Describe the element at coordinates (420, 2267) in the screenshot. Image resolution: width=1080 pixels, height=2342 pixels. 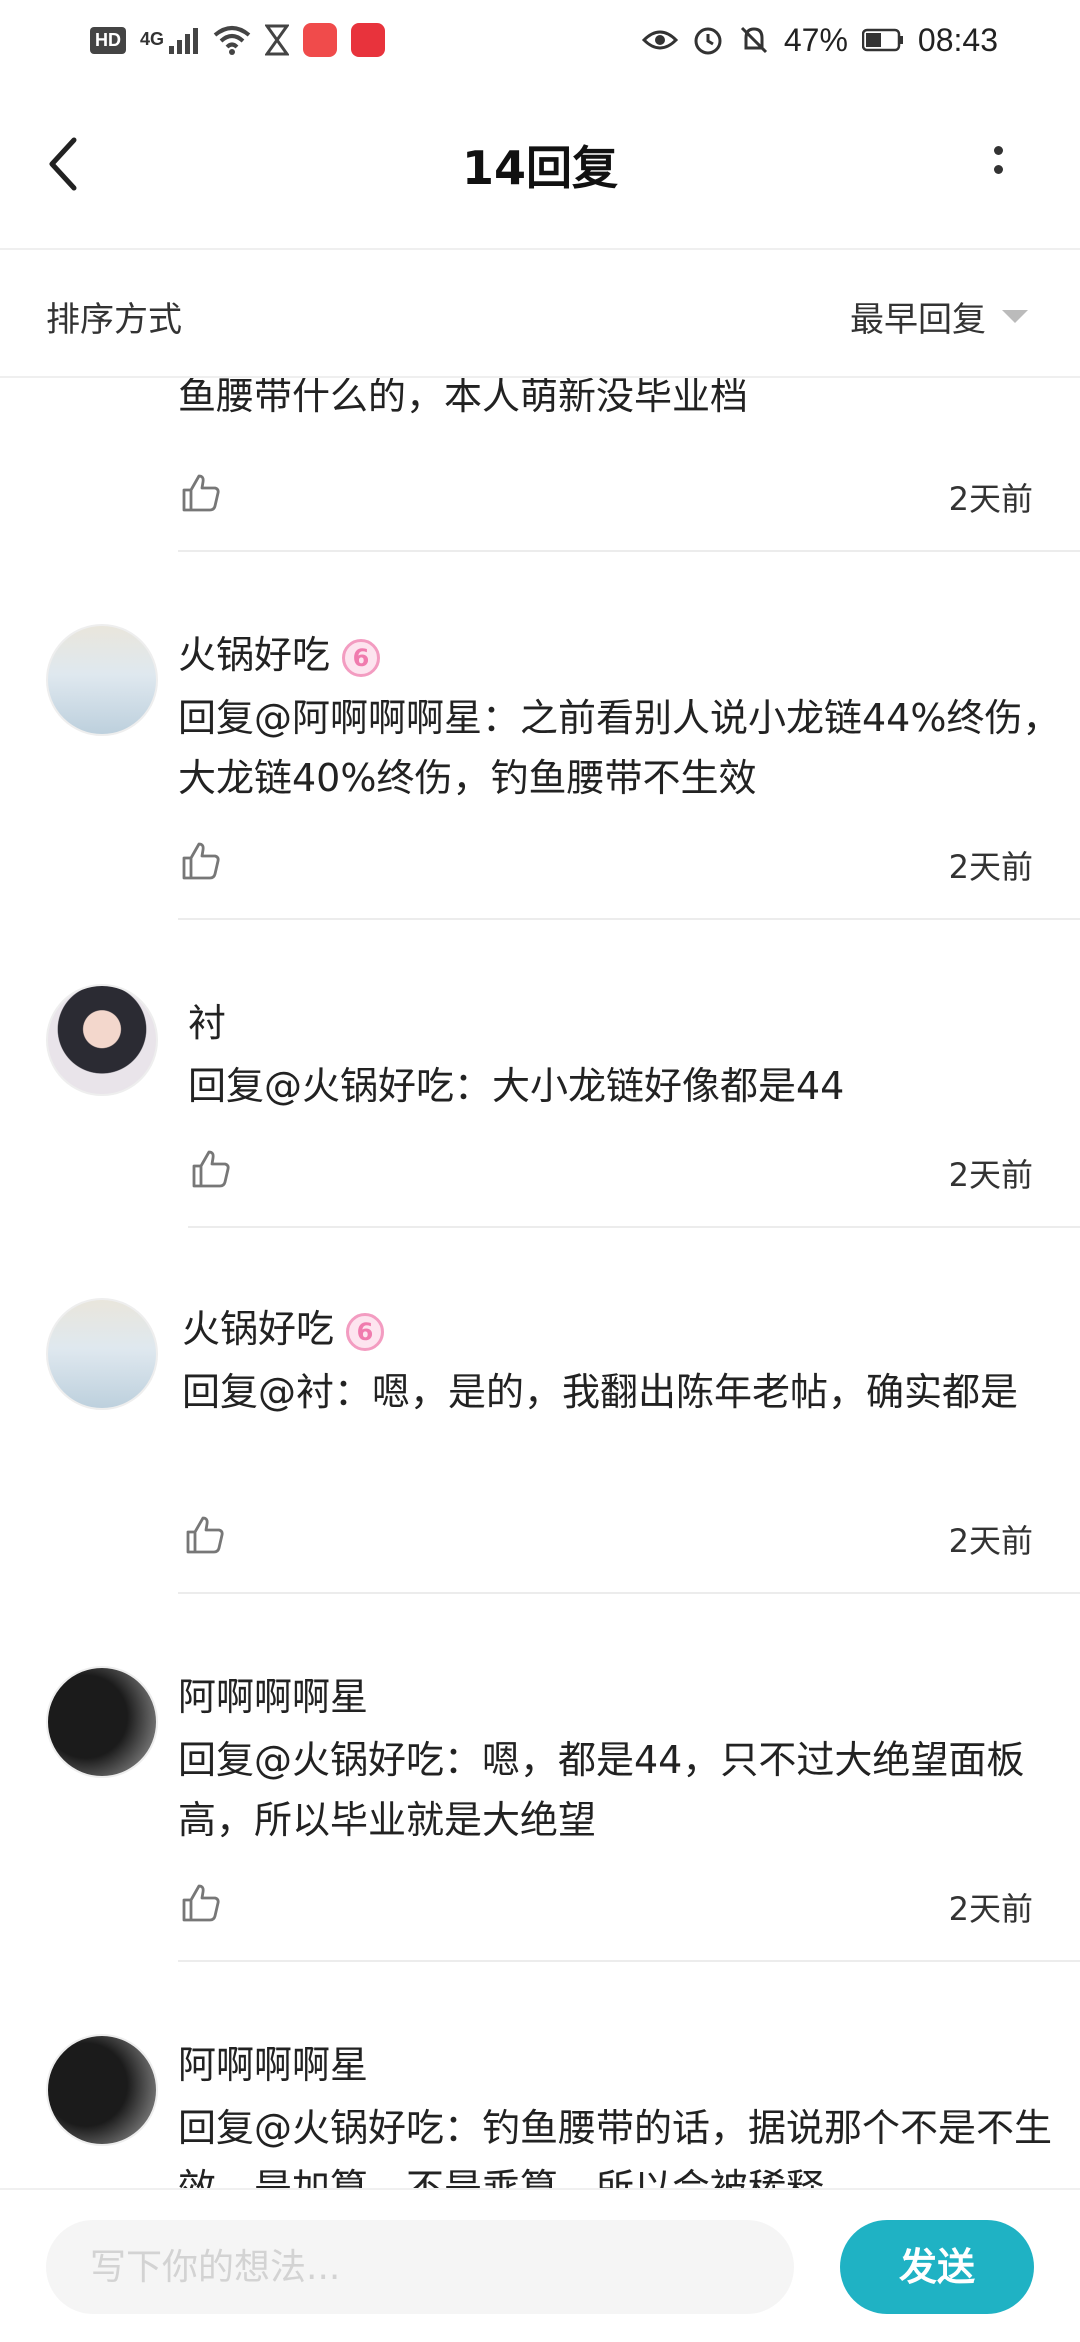
I see `comment-input` at that location.